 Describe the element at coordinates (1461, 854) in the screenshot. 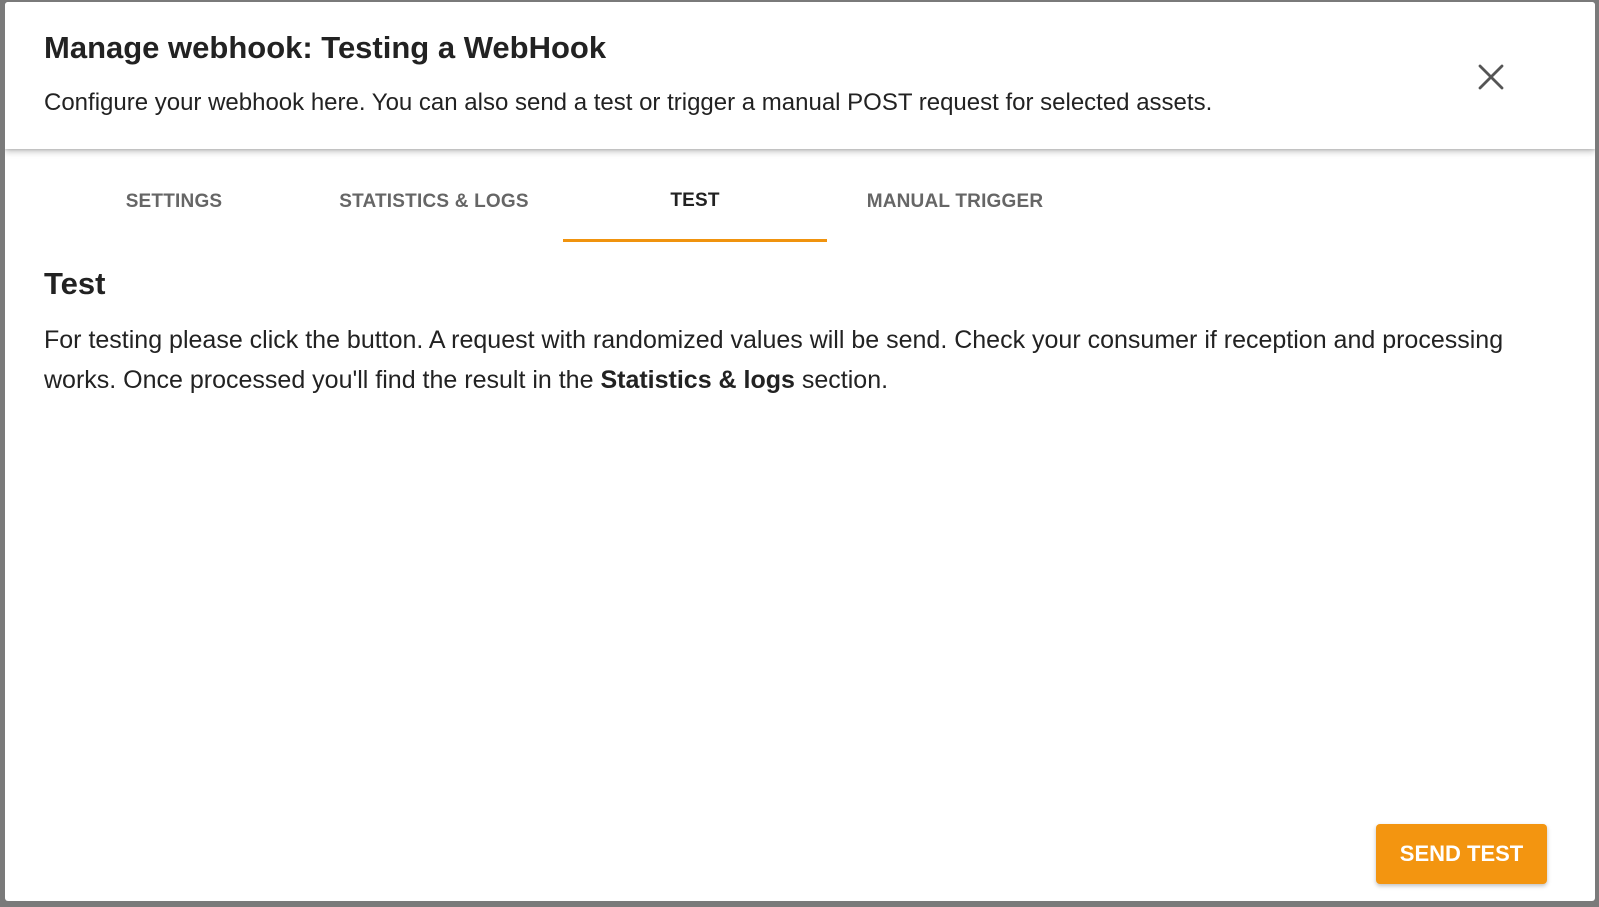

I see `send-test-button: SEND TEST` at that location.